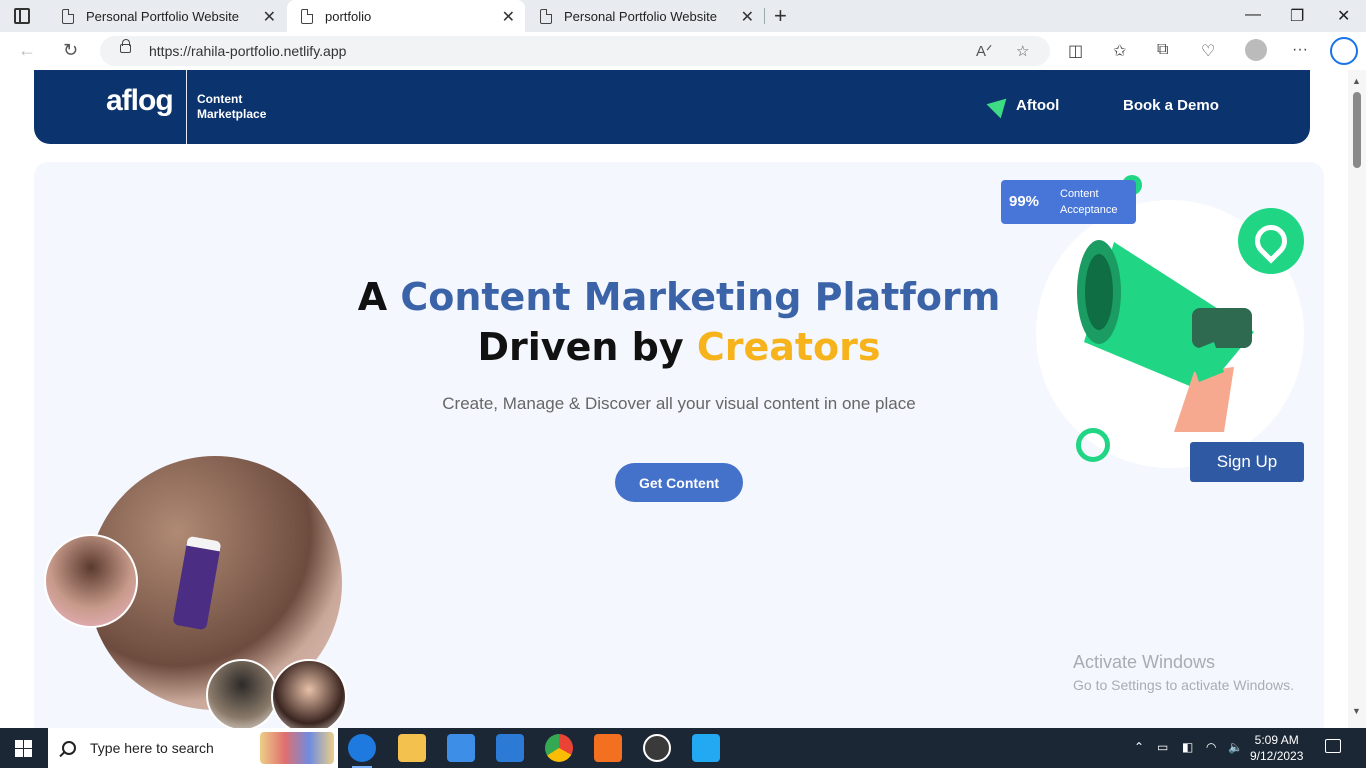 This screenshot has width=1366, height=768. Describe the element at coordinates (587, 347) in the screenshot. I see `headline-driven: Driven by` at that location.